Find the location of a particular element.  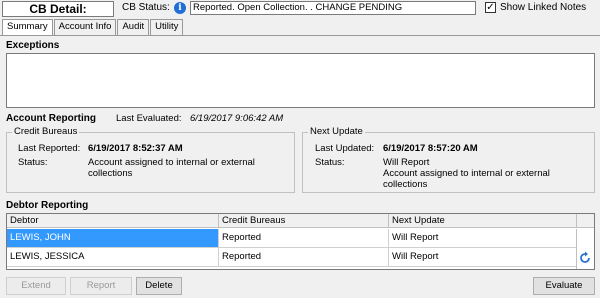

info-icon: i is located at coordinates (180, 8).